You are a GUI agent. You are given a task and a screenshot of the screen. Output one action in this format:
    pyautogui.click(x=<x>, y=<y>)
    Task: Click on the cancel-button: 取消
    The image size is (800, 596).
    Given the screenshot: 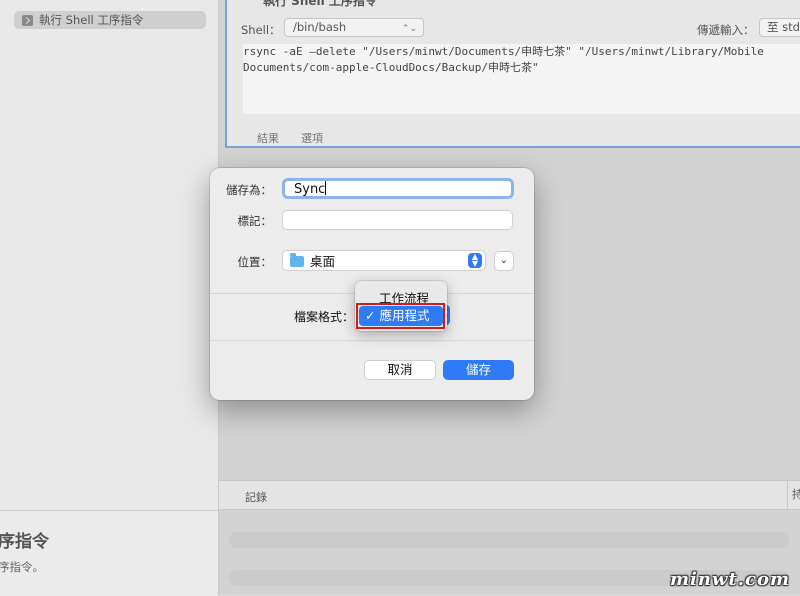 What is the action you would take?
    pyautogui.click(x=400, y=370)
    